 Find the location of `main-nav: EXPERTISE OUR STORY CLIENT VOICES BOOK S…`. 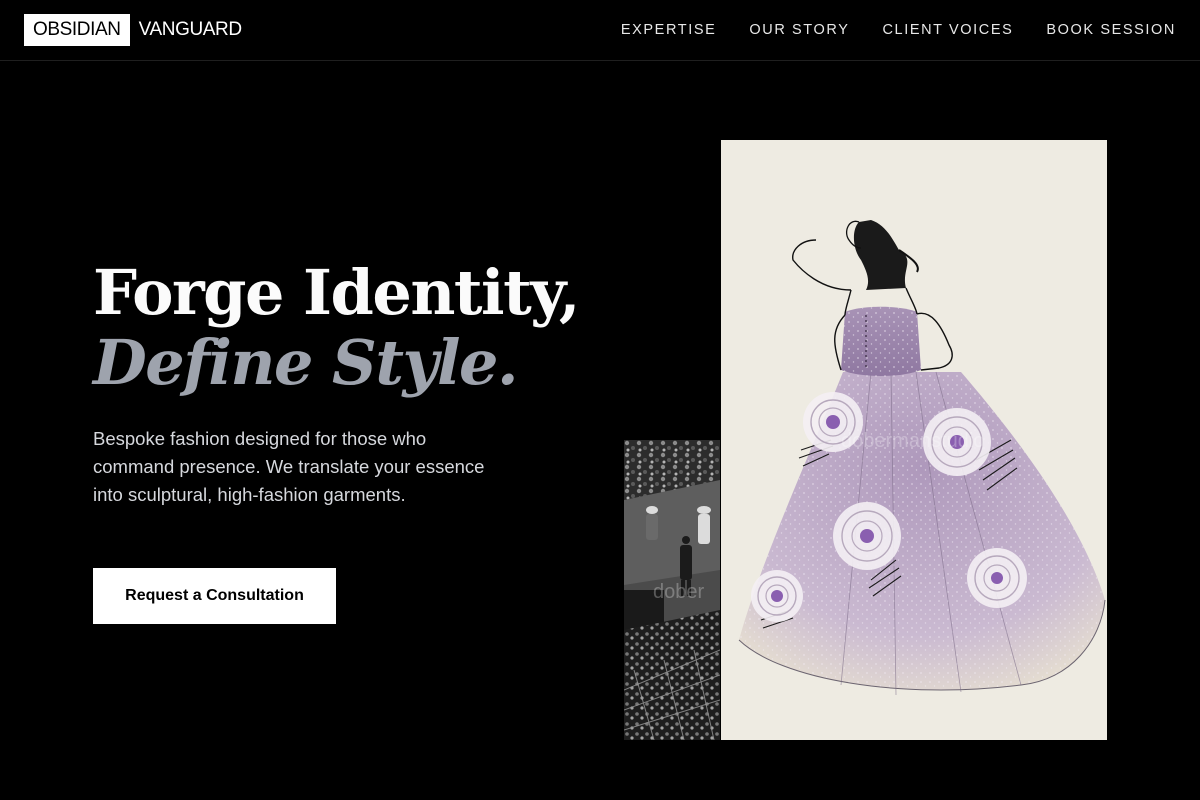

main-nav: EXPERTISE OUR STORY CLIENT VOICES BOOK S… is located at coordinates (898, 30).